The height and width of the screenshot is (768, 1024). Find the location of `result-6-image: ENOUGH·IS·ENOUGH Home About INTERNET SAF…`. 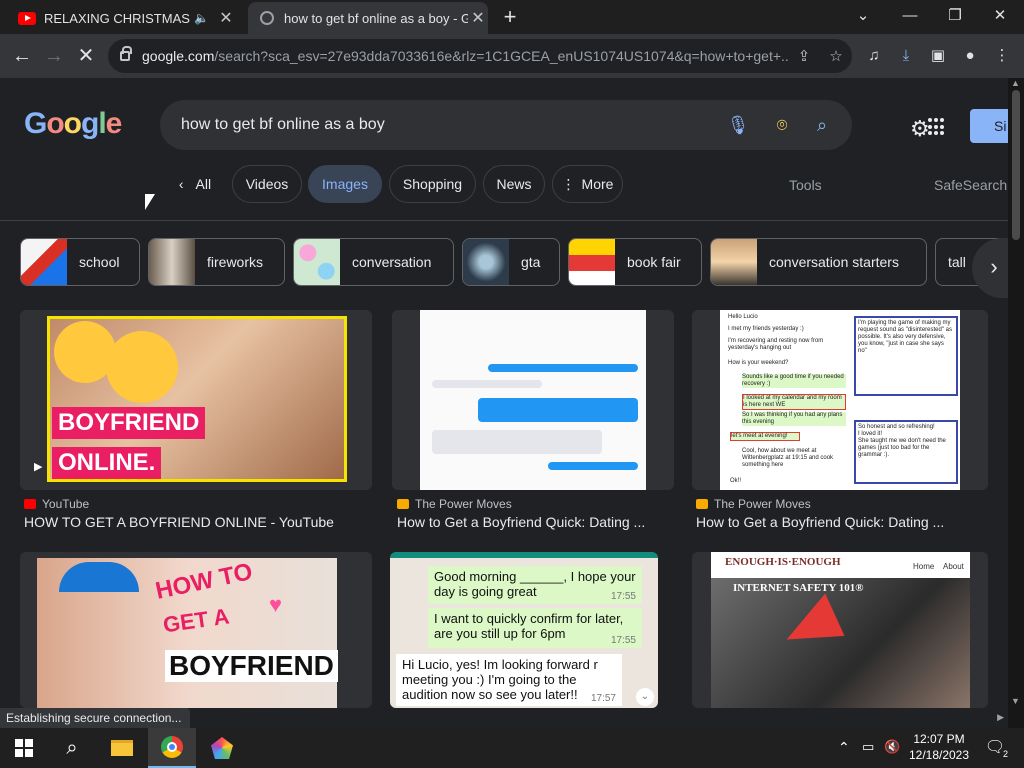

result-6-image: ENOUGH·IS·ENOUGH Home About INTERNET SAF… is located at coordinates (840, 630).